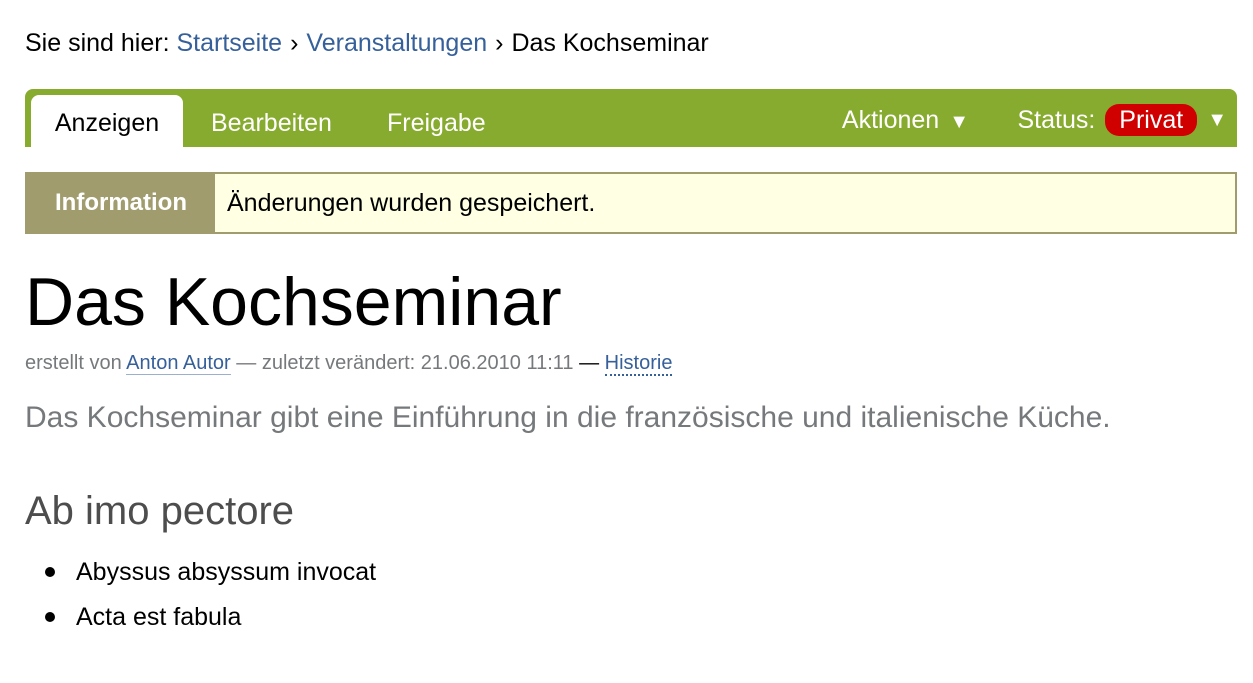 The width and height of the screenshot is (1253, 683). I want to click on content-list: Abyssus absyssum invocat Acta est fabula, so click(200, 595).